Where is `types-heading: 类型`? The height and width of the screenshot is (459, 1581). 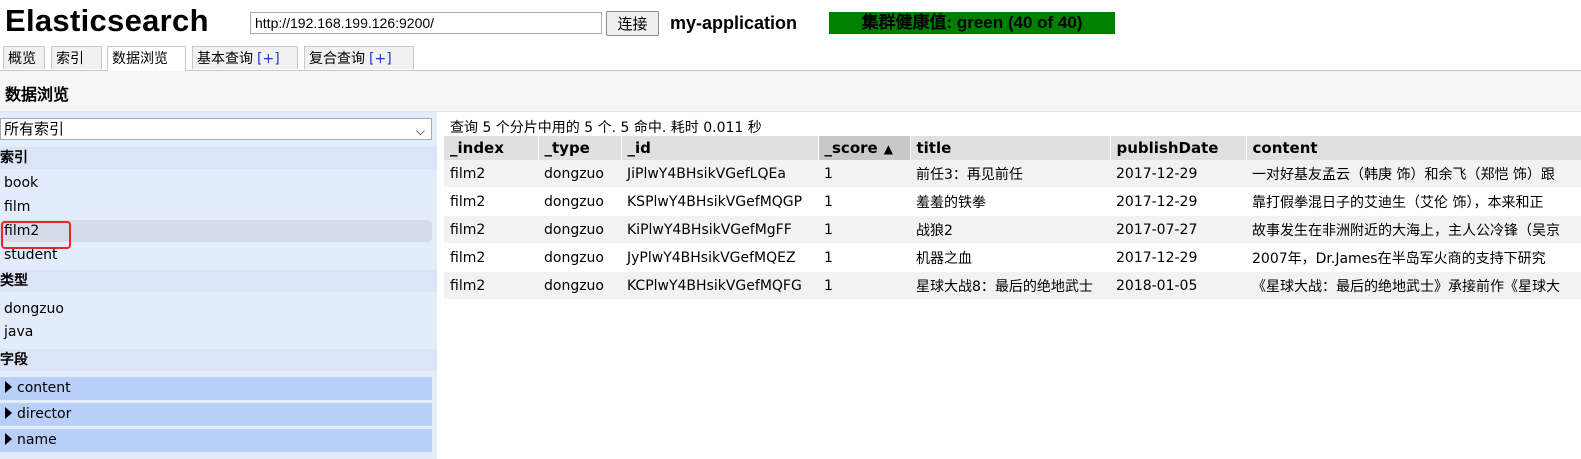
types-heading: 类型 is located at coordinates (218, 281).